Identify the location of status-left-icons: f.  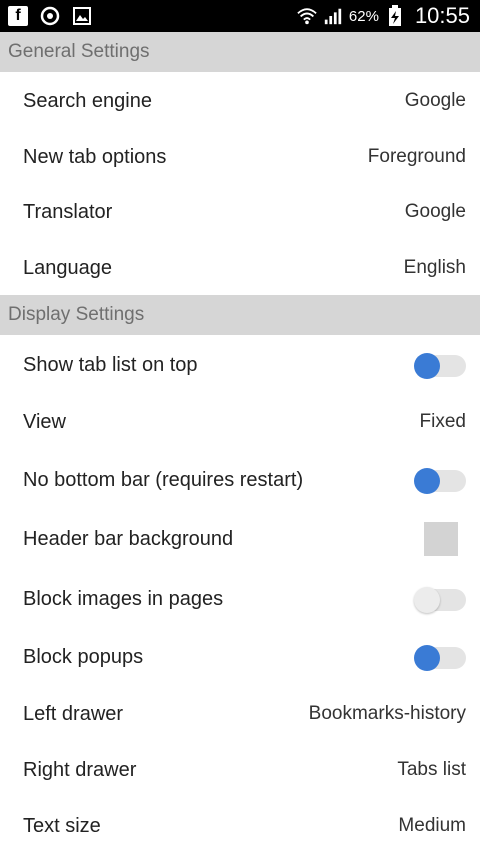
(50, 16).